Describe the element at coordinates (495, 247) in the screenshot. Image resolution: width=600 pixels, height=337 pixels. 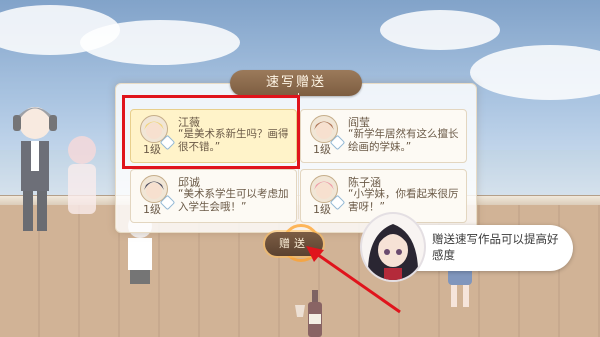
I see `hint-text: 赠送速写作品可以提高好感度` at that location.